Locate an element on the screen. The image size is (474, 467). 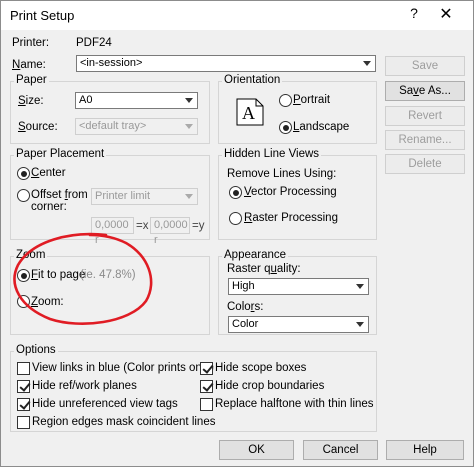
paper-legend: Paper is located at coordinates (31, 80).